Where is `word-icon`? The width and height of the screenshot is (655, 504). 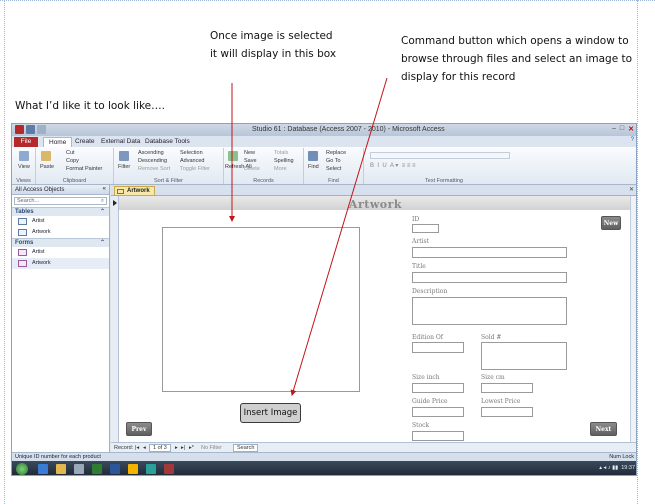 word-icon is located at coordinates (115, 469).